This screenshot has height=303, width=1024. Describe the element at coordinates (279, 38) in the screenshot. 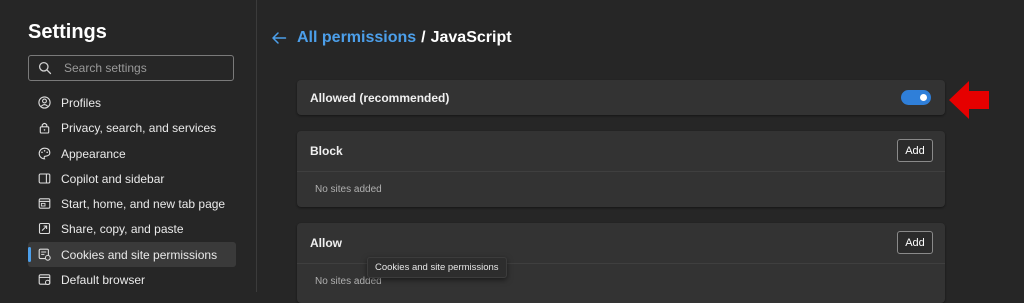

I see `back-arrow-icon` at that location.